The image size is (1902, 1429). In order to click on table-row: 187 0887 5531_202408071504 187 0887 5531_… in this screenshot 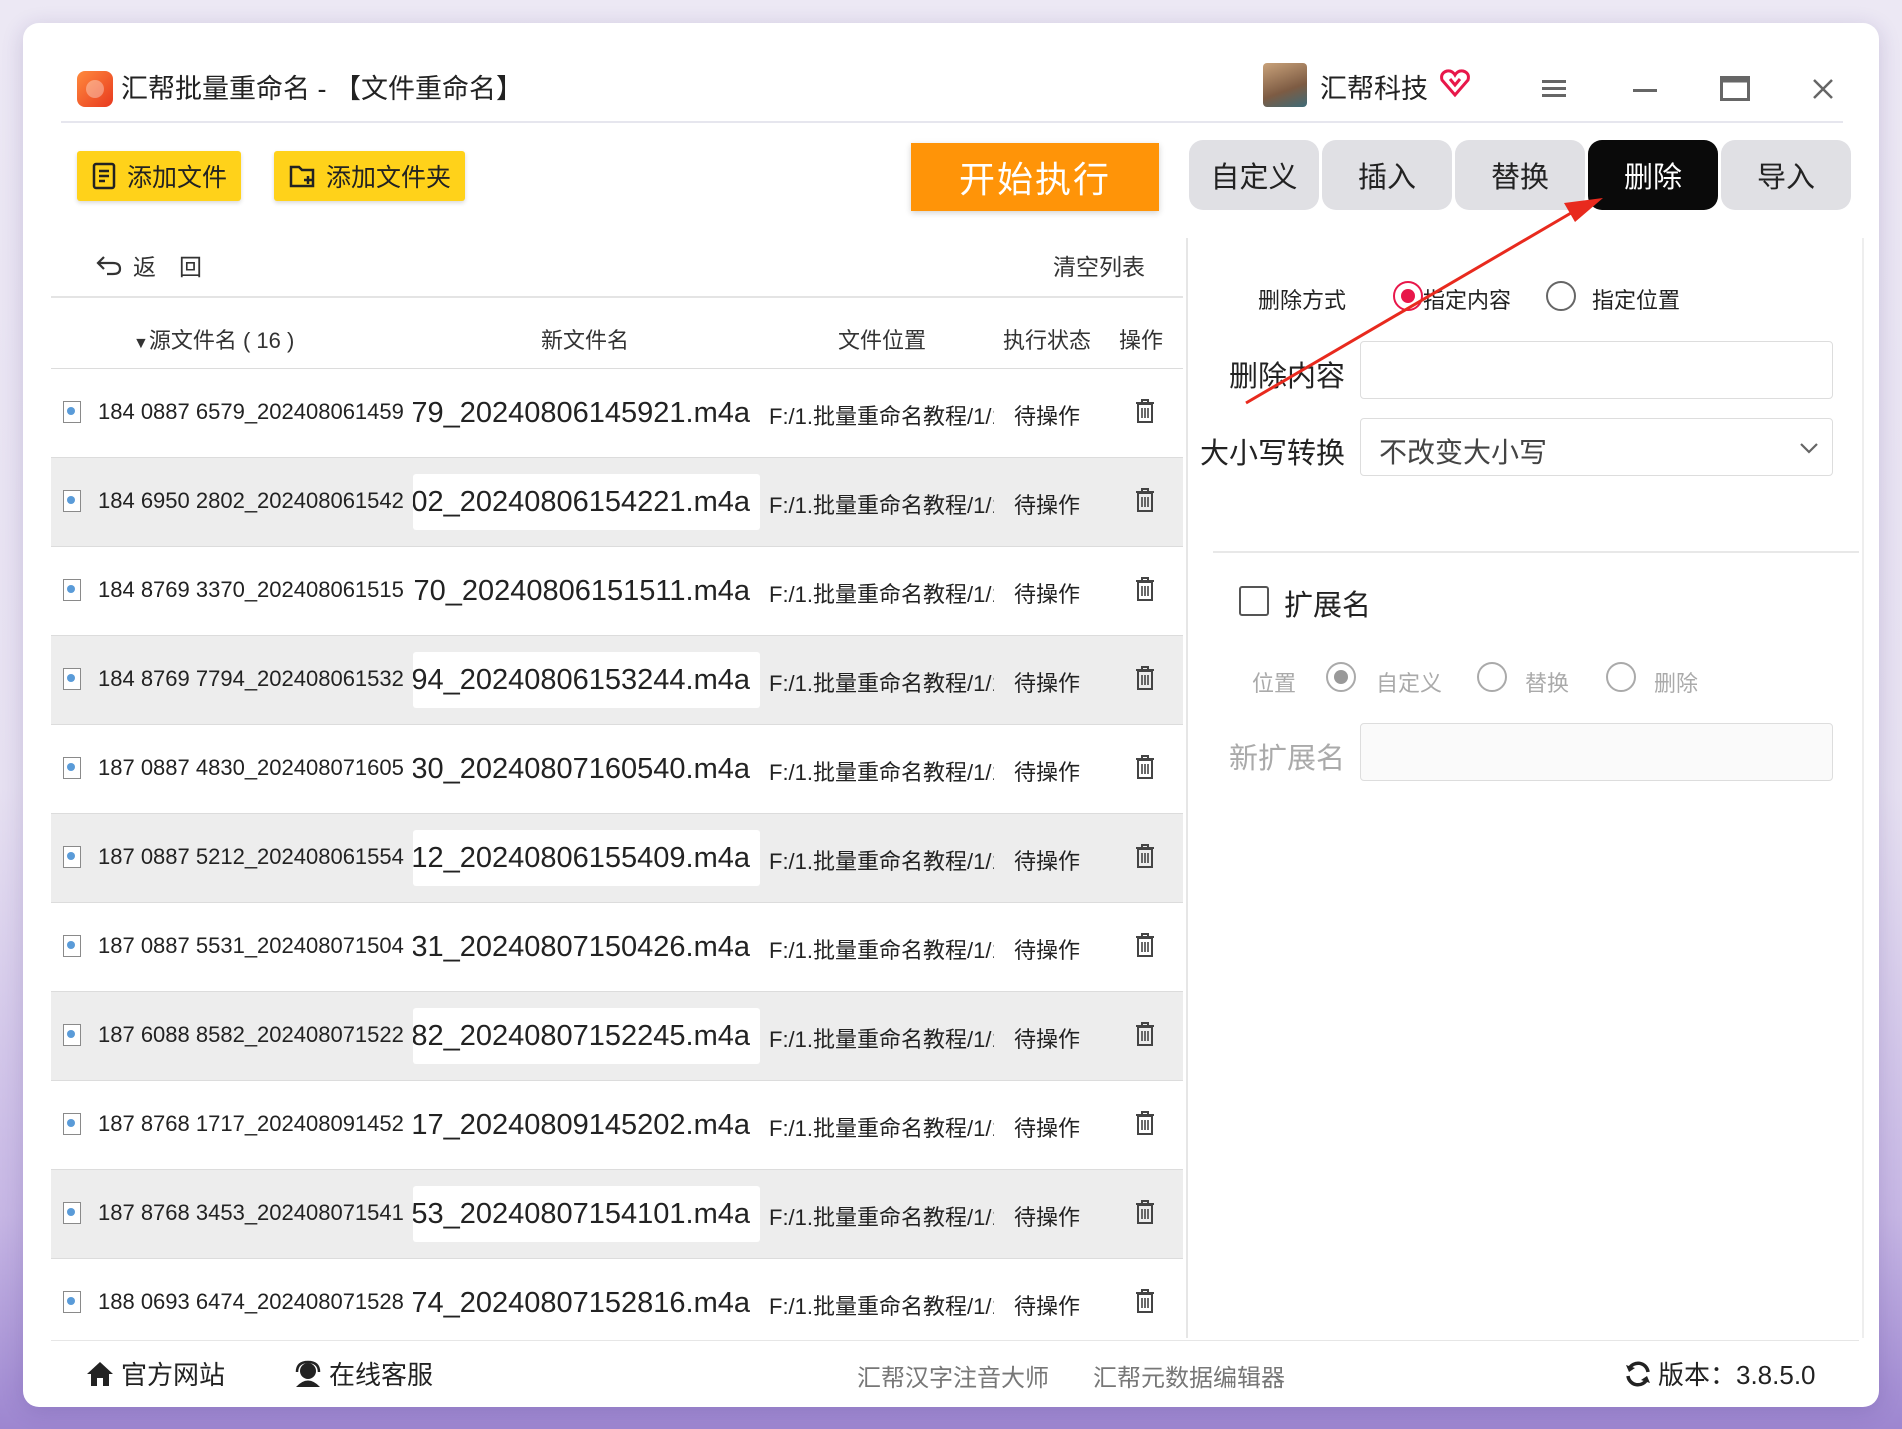, I will do `click(617, 946)`.